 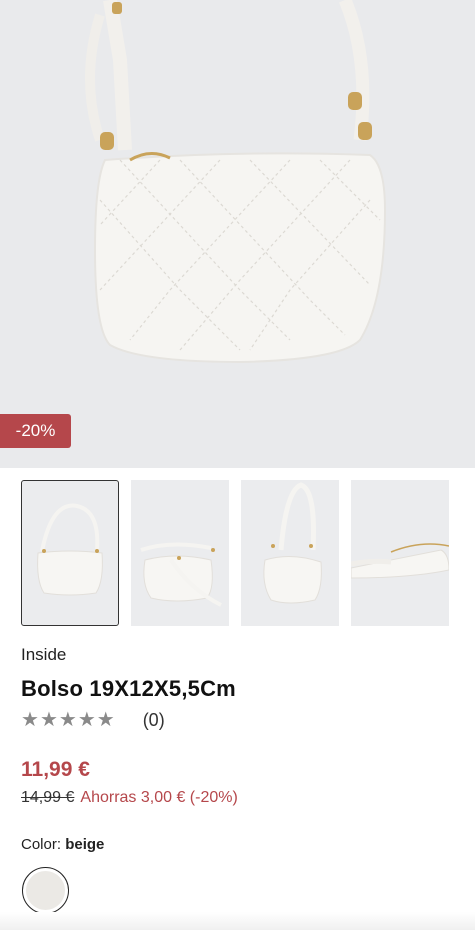 What do you see at coordinates (159, 797) in the screenshot?
I see `savings-text: Ahorras 3,00 € (-20%)` at bounding box center [159, 797].